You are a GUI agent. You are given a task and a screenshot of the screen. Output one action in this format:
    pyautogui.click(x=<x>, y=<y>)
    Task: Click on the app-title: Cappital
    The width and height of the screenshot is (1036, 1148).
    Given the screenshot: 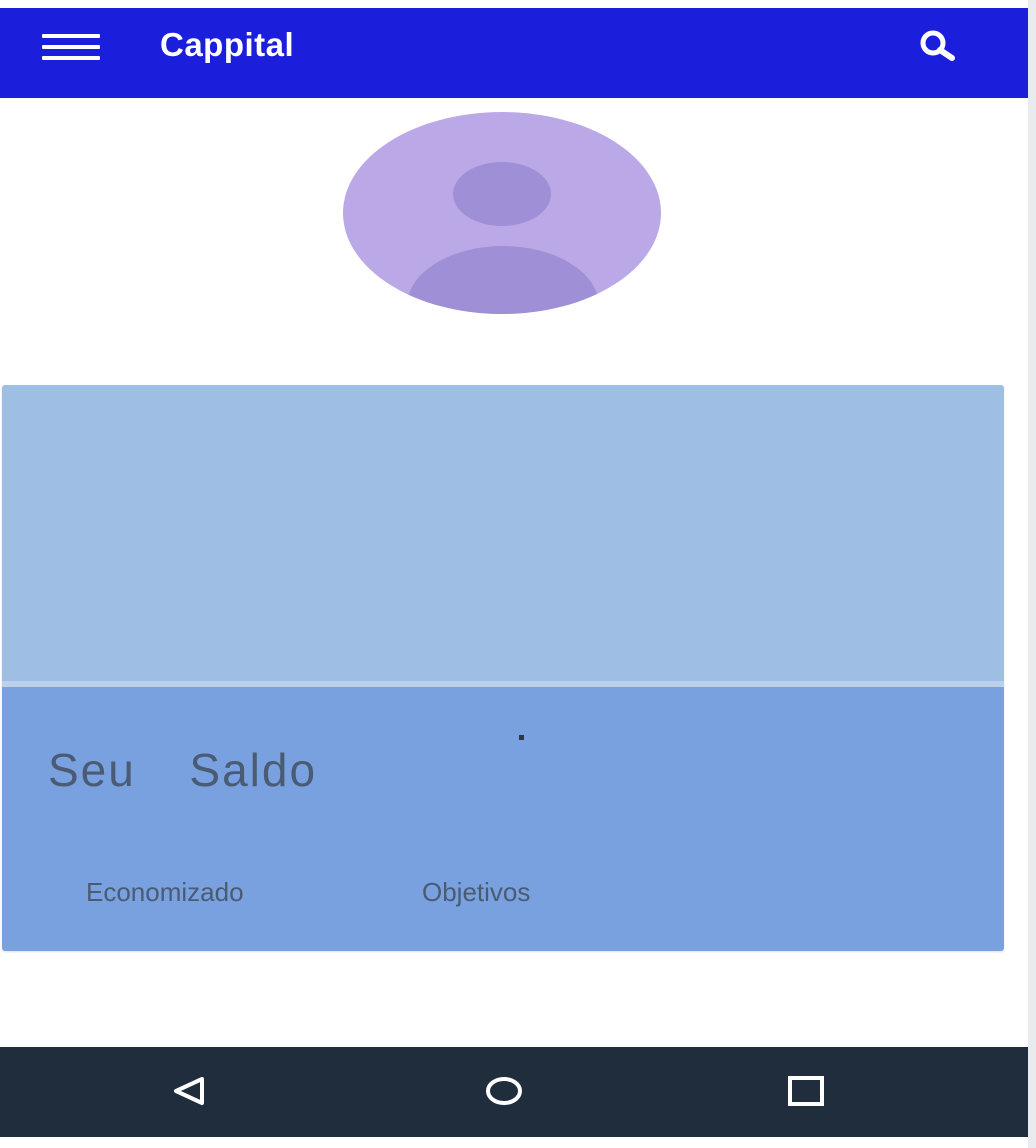 What is the action you would take?
    pyautogui.click(x=227, y=44)
    